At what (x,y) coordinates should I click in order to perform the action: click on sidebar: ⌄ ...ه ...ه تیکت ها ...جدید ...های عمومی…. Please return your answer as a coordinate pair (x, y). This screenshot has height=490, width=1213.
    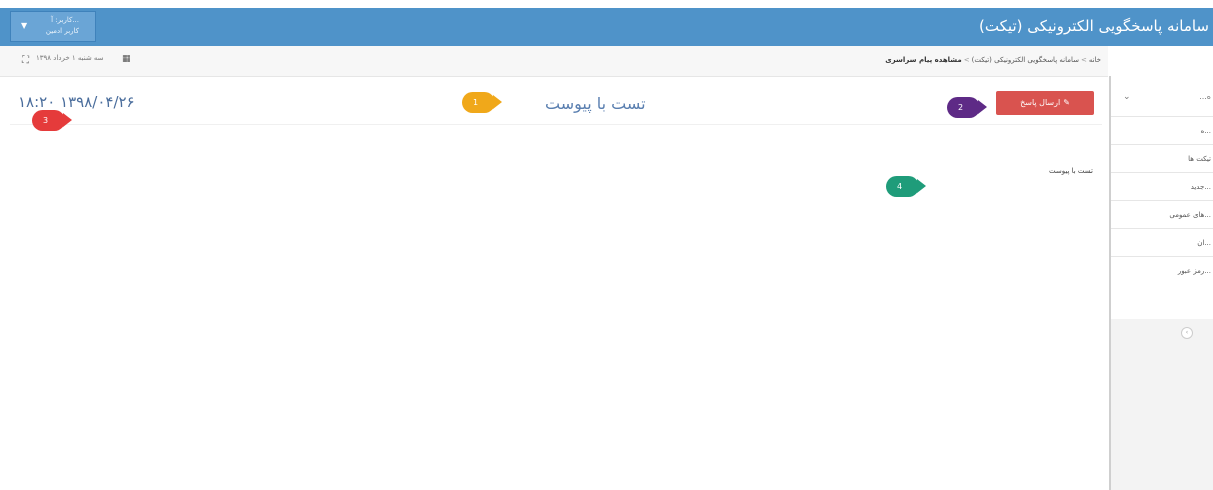
    Looking at the image, I should click on (1161, 283).